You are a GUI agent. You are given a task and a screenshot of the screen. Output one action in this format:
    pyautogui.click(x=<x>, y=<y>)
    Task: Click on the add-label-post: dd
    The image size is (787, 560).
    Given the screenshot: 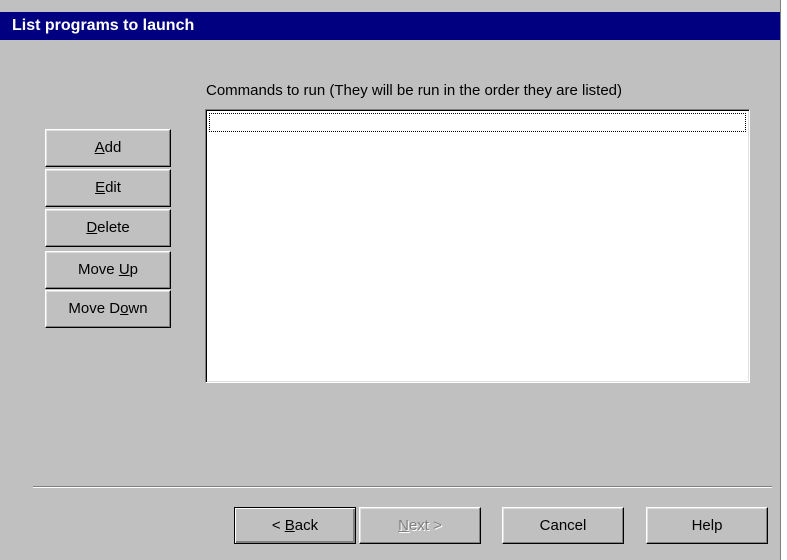 What is the action you would take?
    pyautogui.click(x=113, y=147)
    